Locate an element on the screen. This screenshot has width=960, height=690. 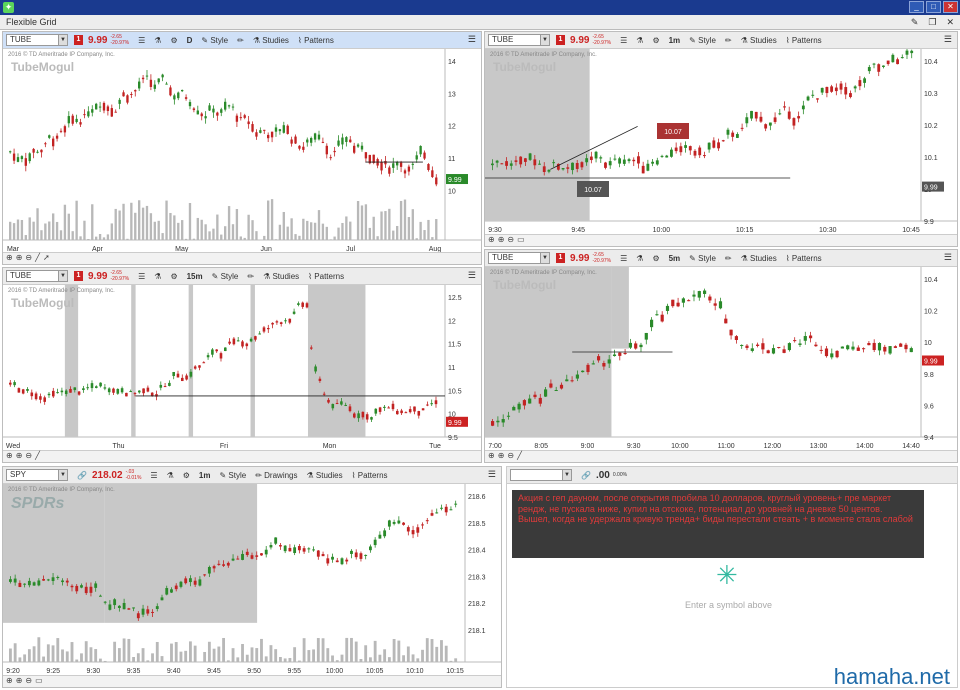
chart-canvas: 1413121110Mar Apr May Jun Jul Aug9.99 is located at coordinates (242, 151).